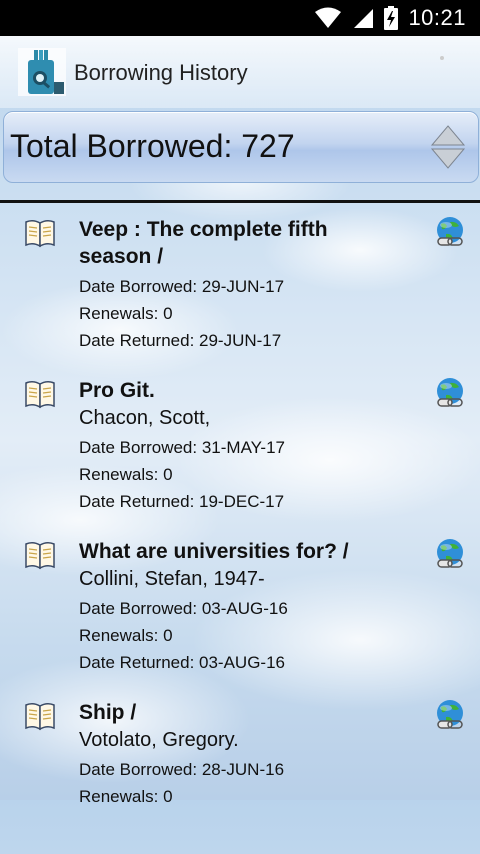 The height and width of the screenshot is (854, 480). What do you see at coordinates (364, 18) in the screenshot?
I see `cell-signal-icon` at bounding box center [364, 18].